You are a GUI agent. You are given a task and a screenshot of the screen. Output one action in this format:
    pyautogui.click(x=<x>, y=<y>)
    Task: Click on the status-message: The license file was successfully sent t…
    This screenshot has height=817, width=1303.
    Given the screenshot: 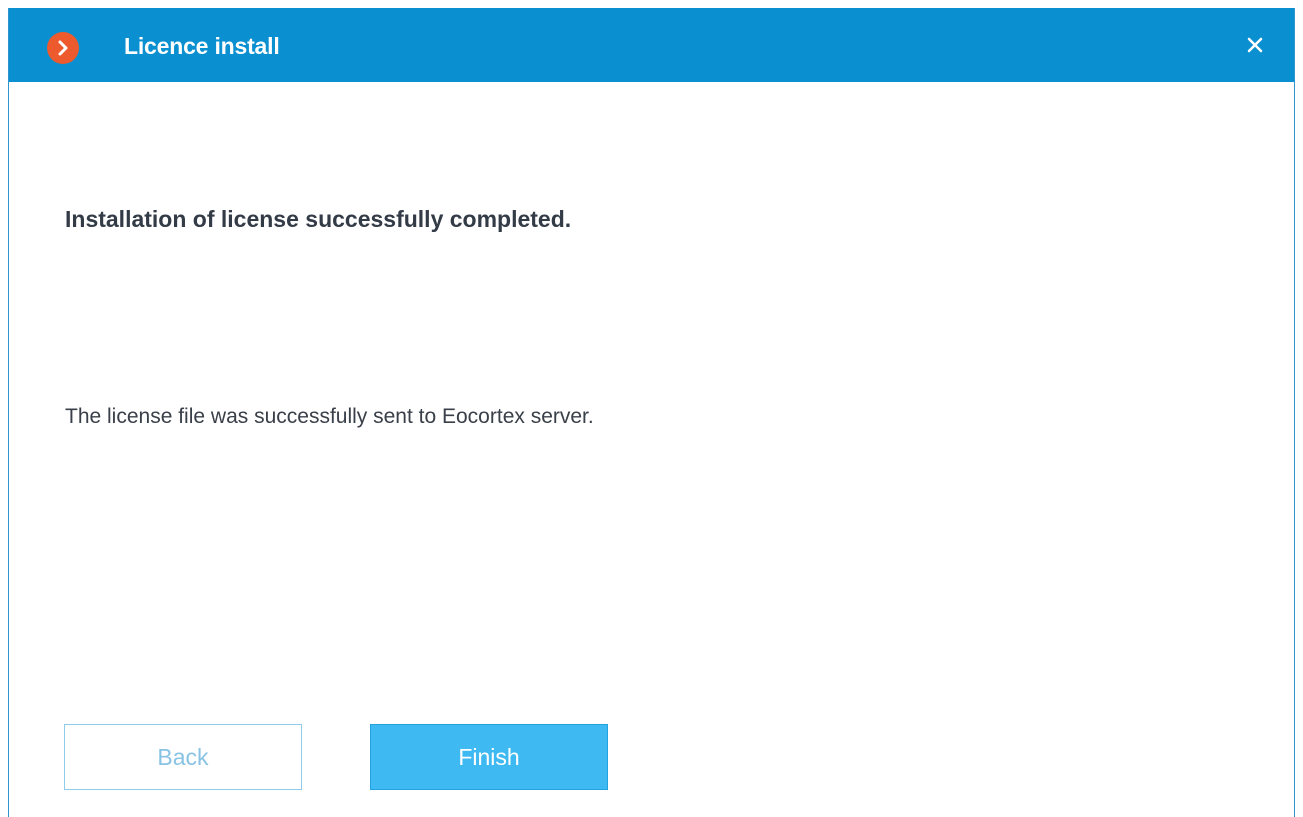 What is the action you would take?
    pyautogui.click(x=329, y=416)
    